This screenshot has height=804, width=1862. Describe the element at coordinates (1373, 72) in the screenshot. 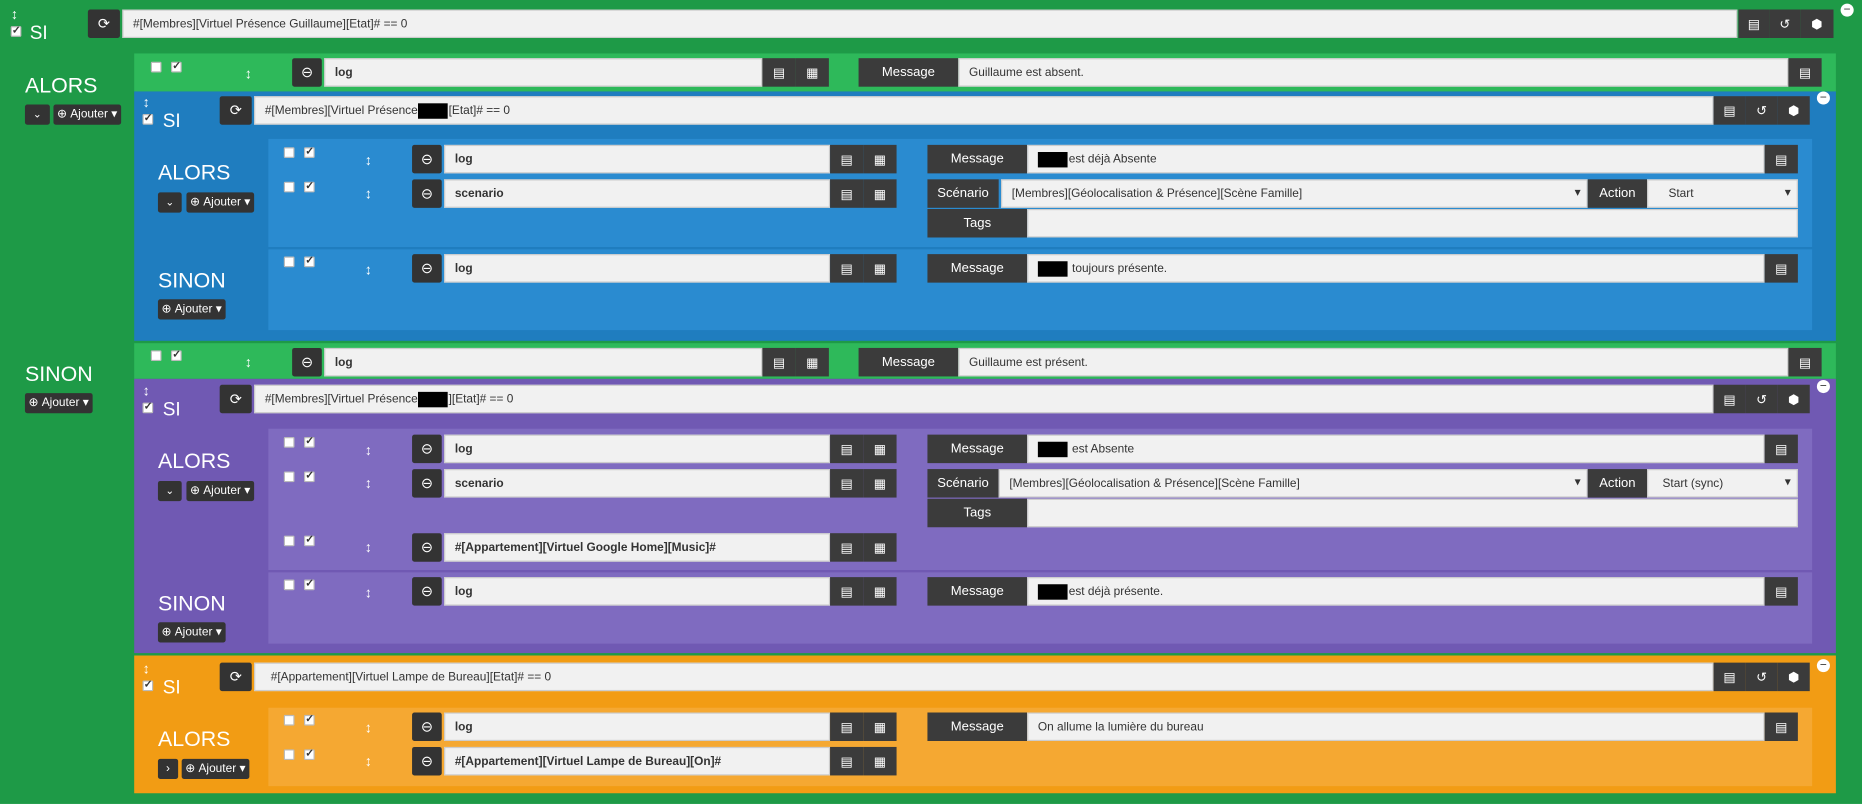

I see `message-input: Guillaume est absent.` at that location.